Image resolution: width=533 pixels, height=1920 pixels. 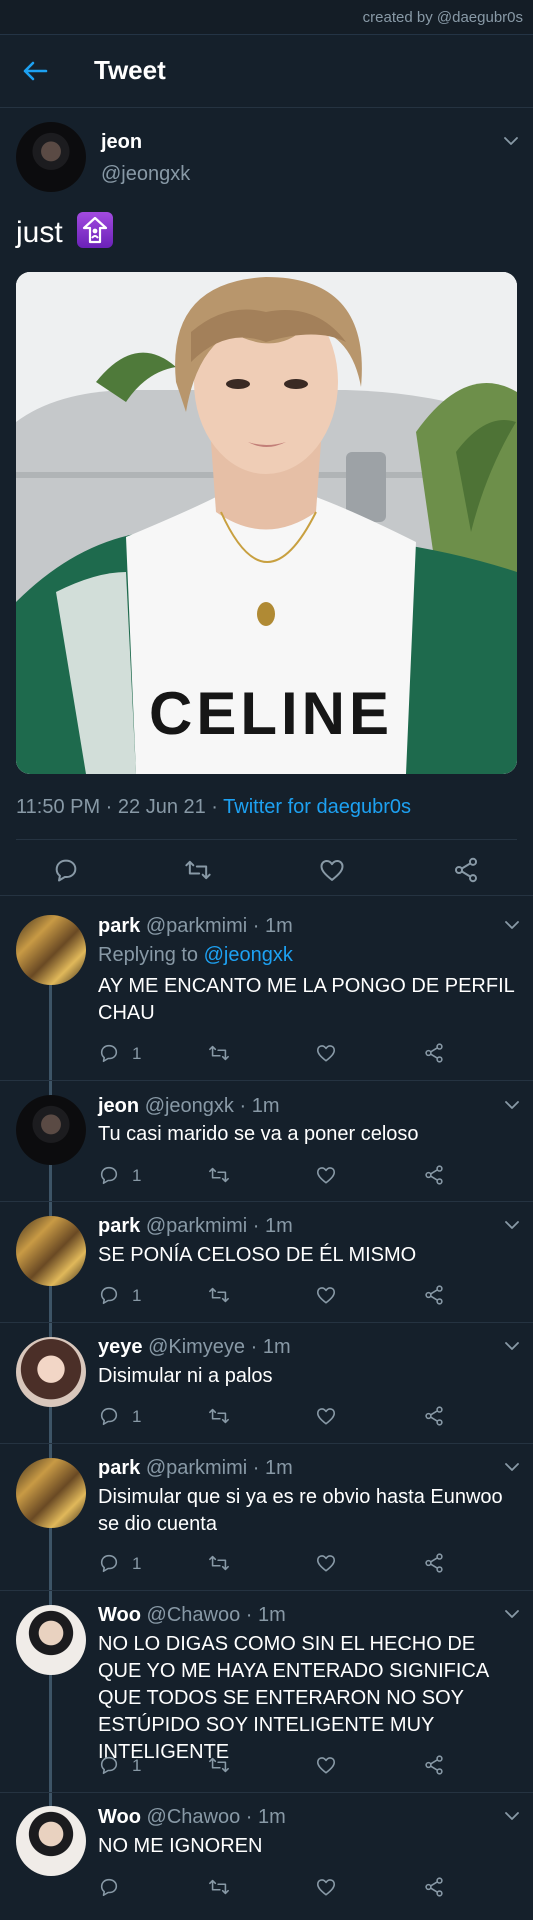 I want to click on reply-text: Disimular ni a palos, so click(x=185, y=1376).